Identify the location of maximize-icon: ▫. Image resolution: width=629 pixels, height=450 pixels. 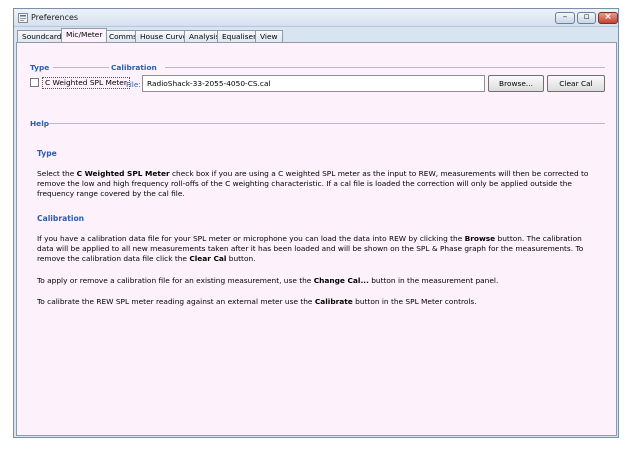
(586, 17).